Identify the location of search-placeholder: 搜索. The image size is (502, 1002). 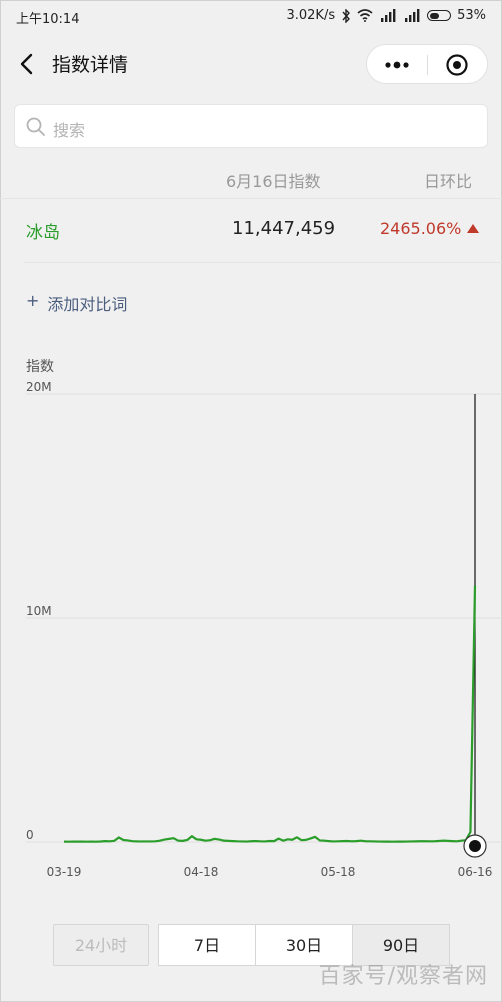
(69, 130).